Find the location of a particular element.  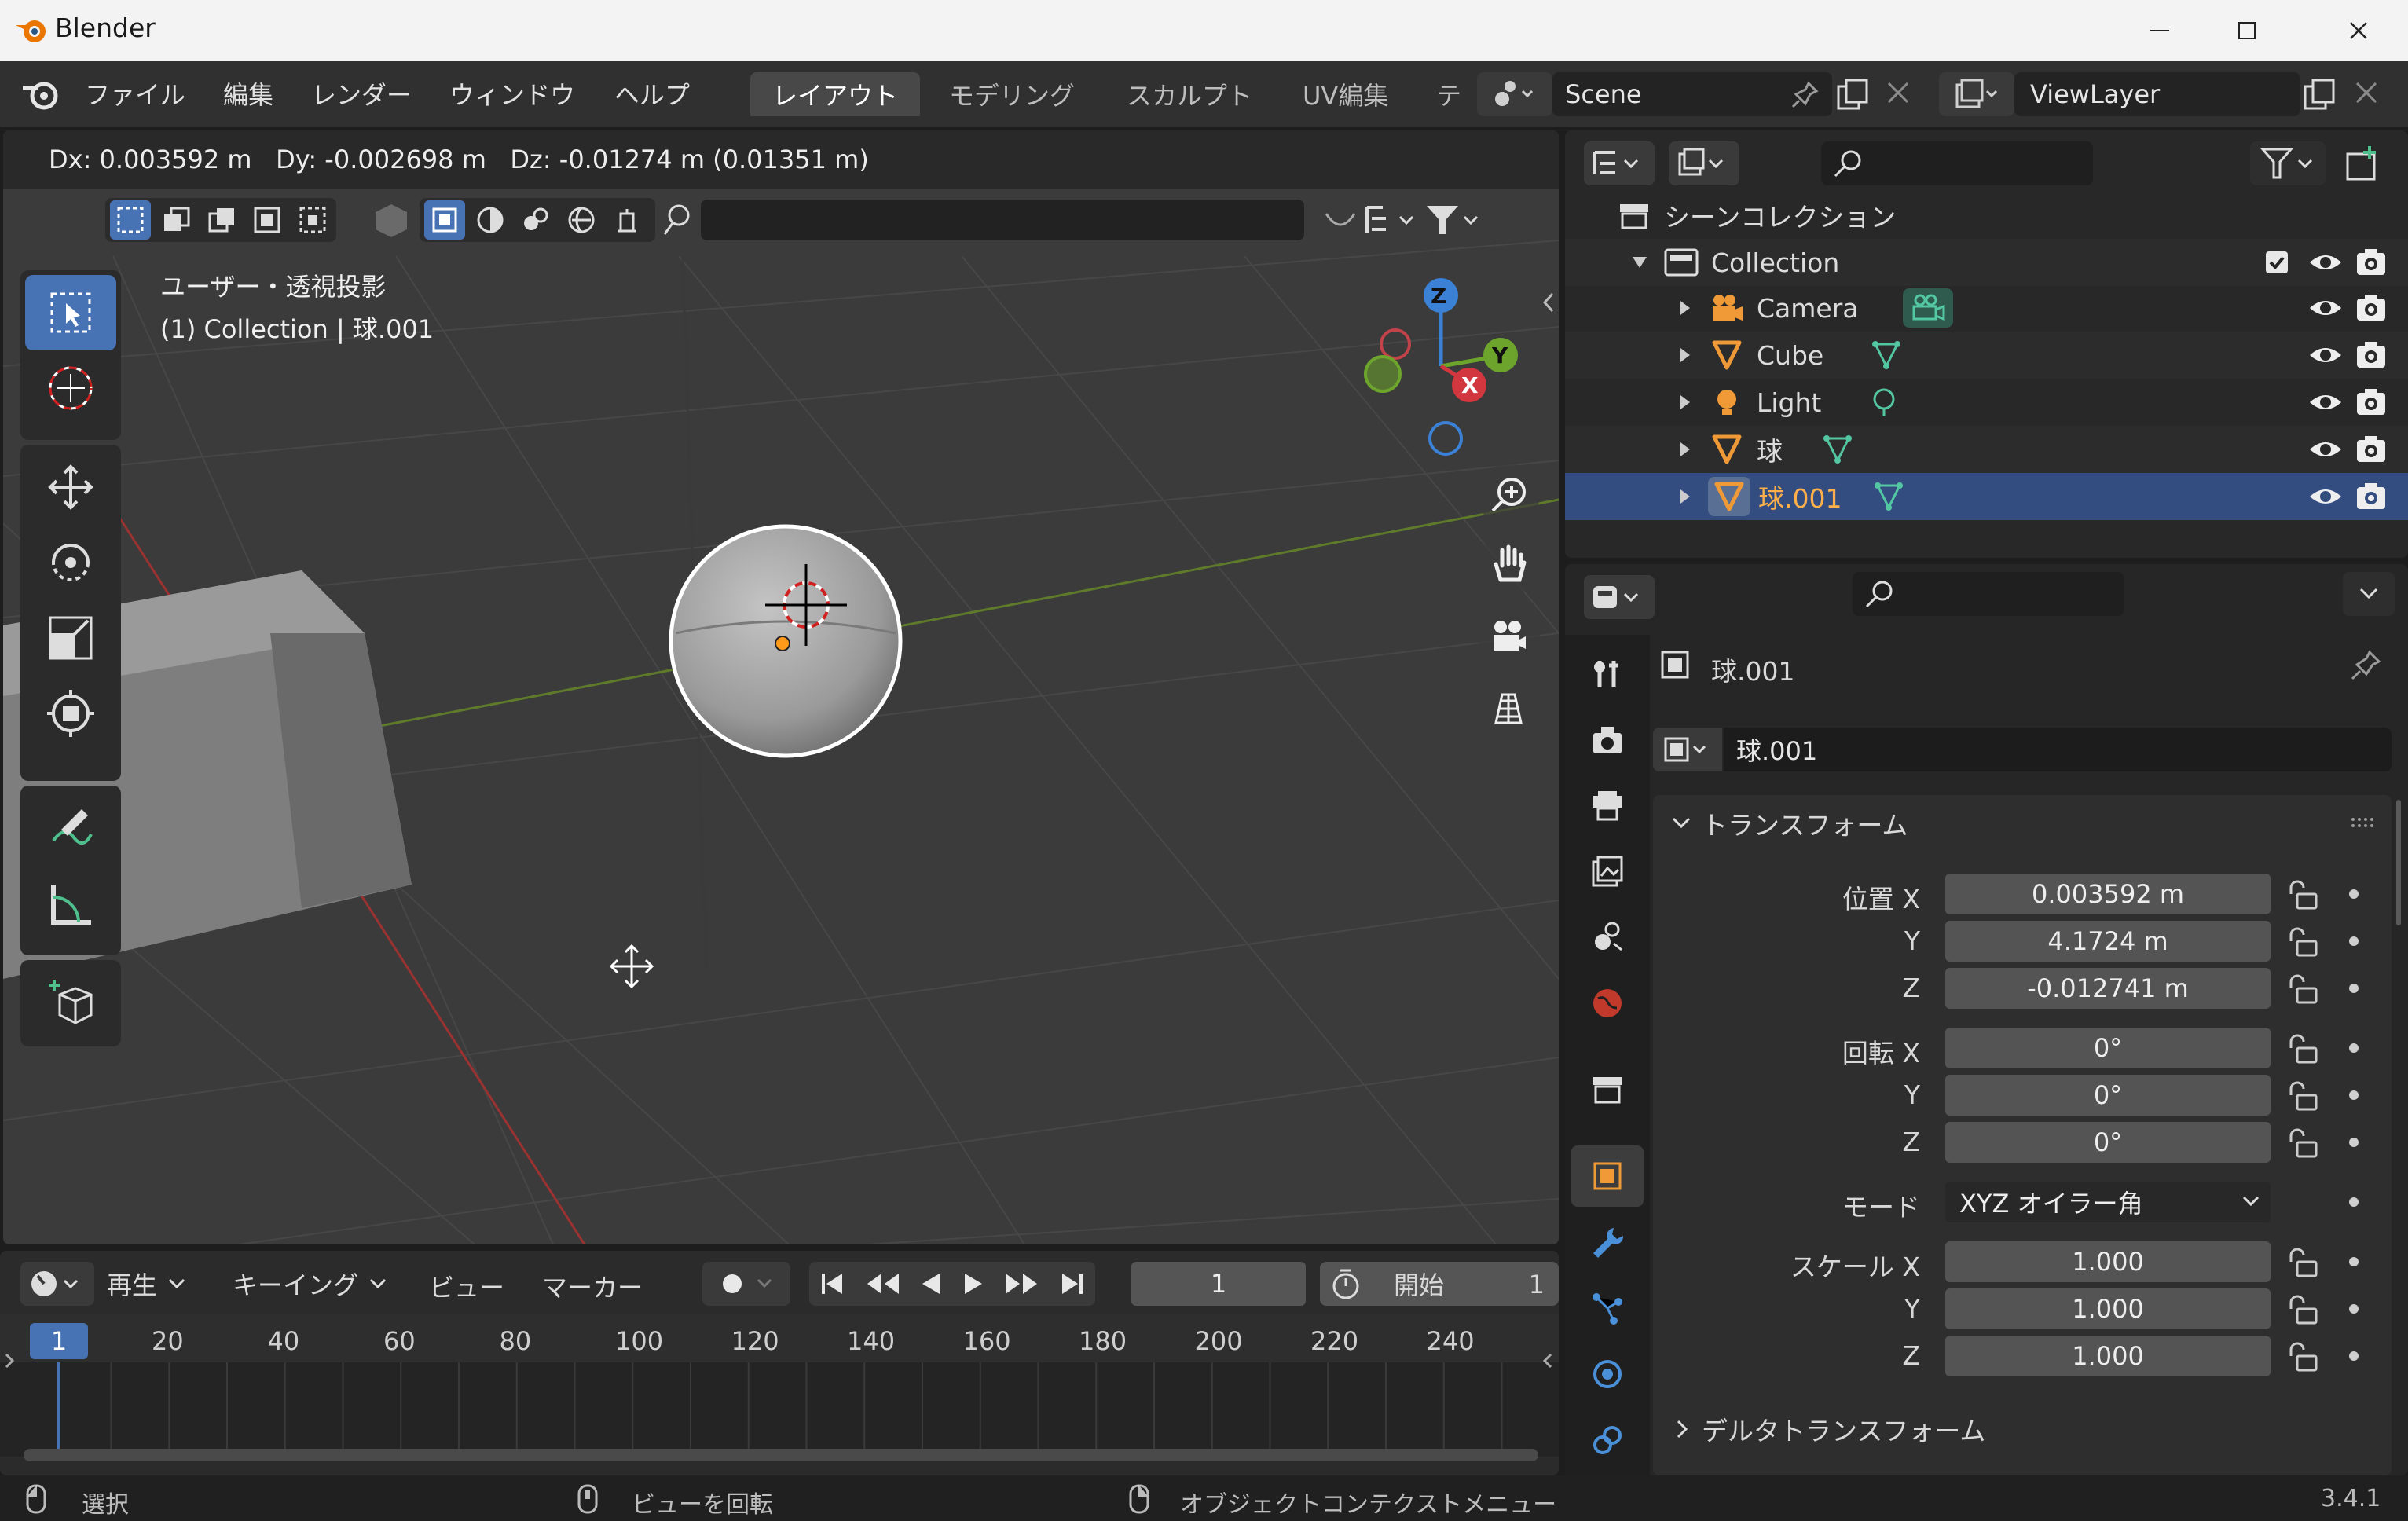

scale-tool is located at coordinates (70, 638).